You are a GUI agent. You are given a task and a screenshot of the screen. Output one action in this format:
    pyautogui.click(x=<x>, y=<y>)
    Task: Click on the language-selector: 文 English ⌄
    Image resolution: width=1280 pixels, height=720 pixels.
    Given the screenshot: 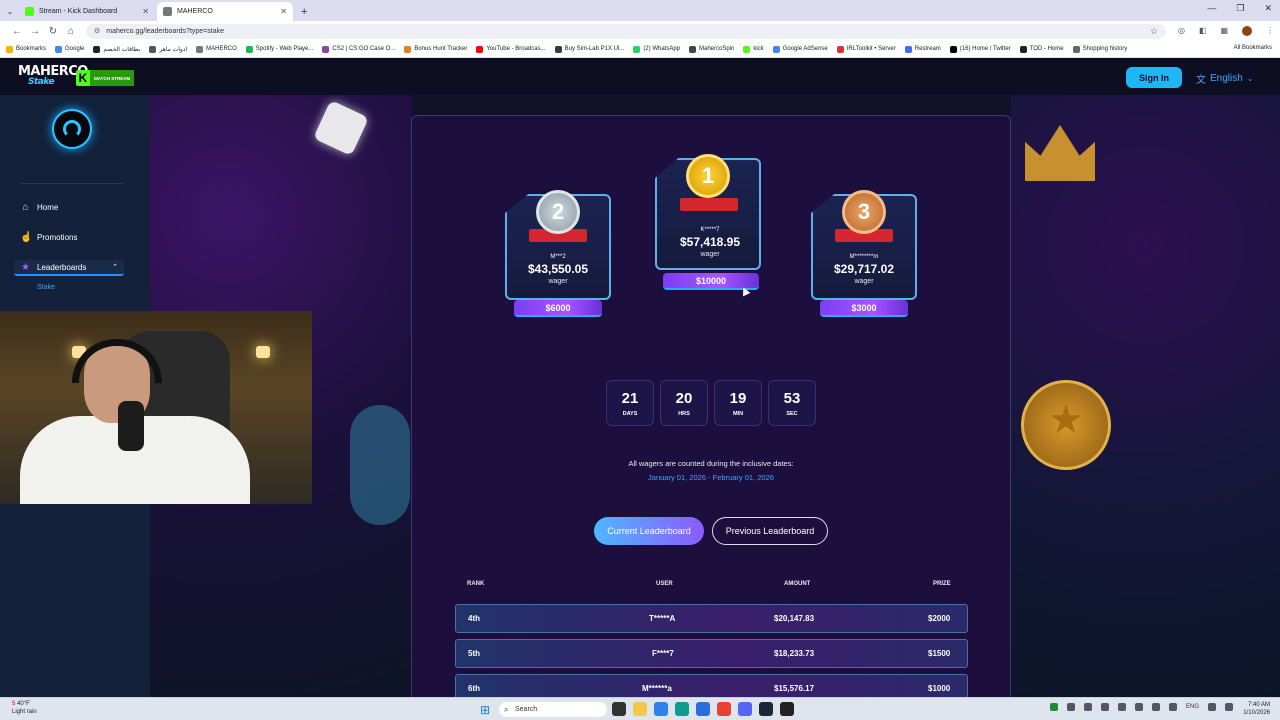 What is the action you would take?
    pyautogui.click(x=1225, y=78)
    